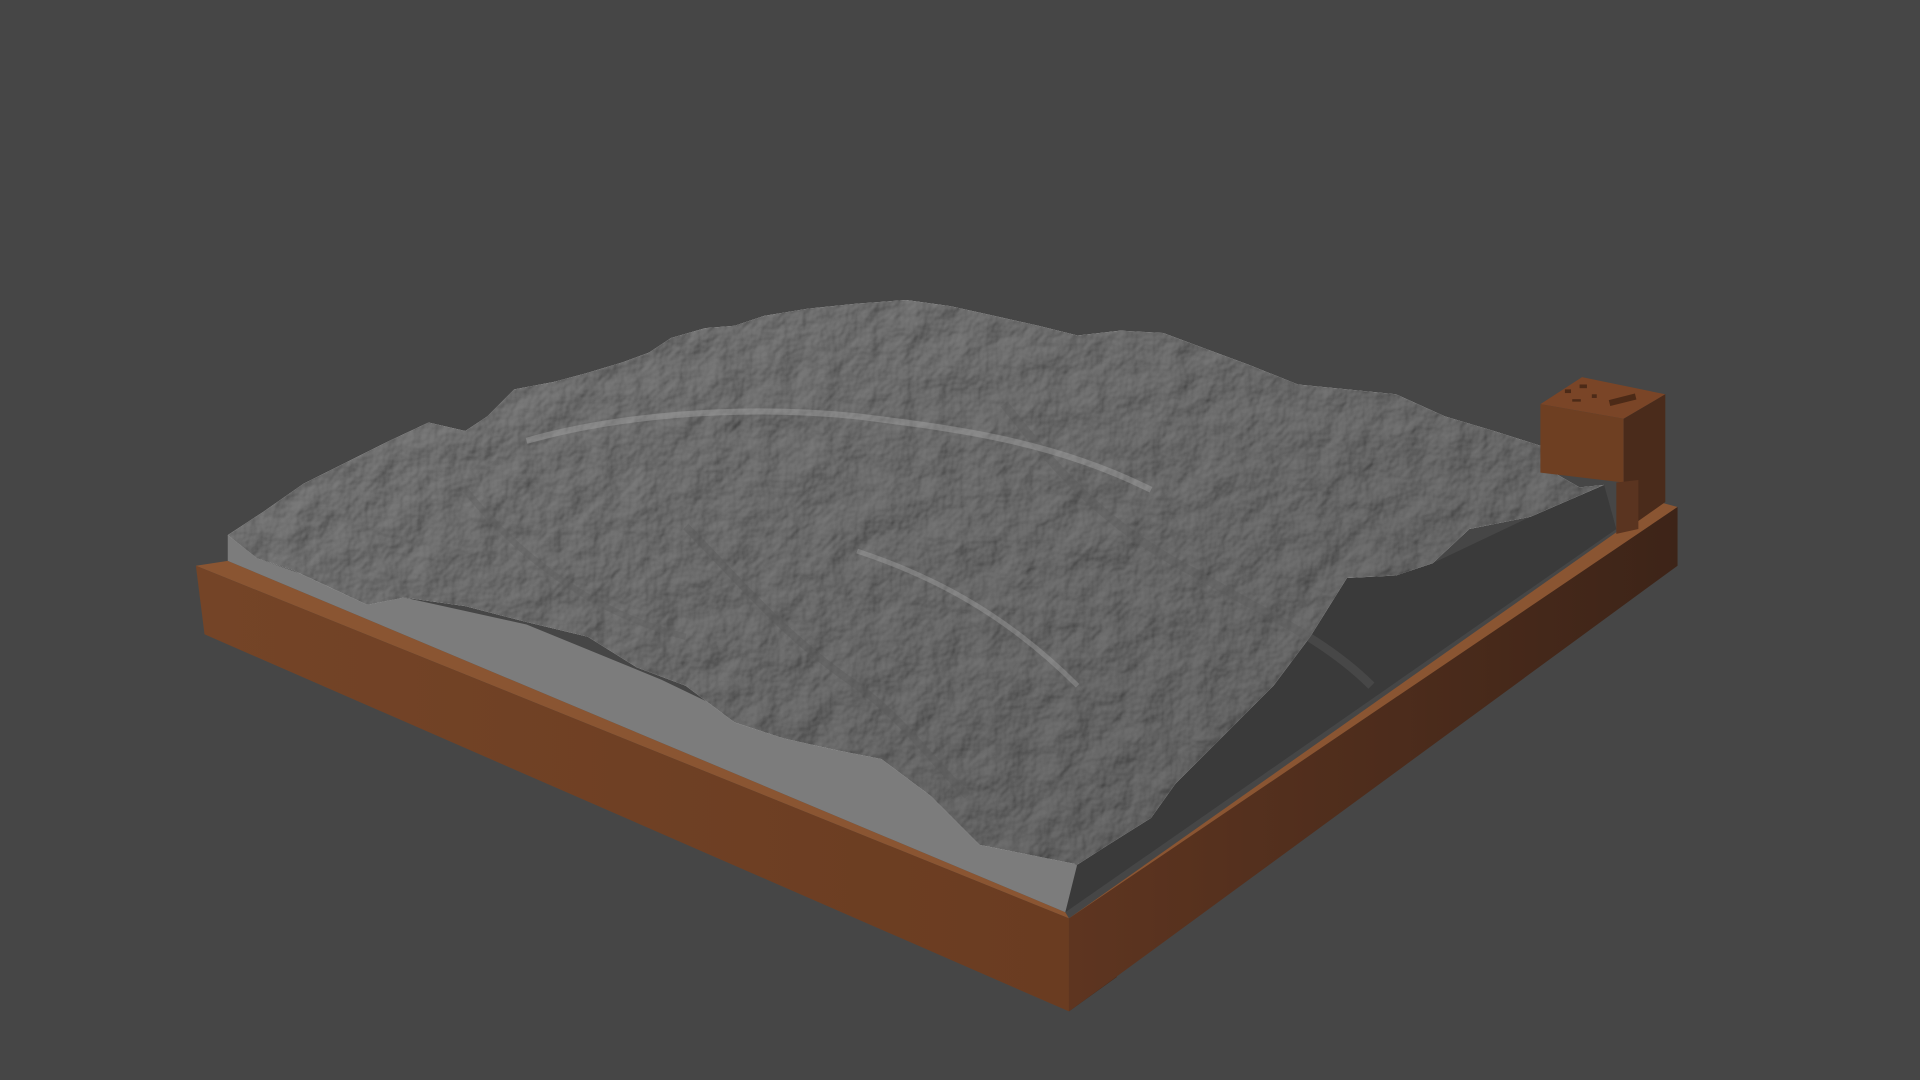  What do you see at coordinates (1627, 507) in the screenshot?
I see `placard-stem` at bounding box center [1627, 507].